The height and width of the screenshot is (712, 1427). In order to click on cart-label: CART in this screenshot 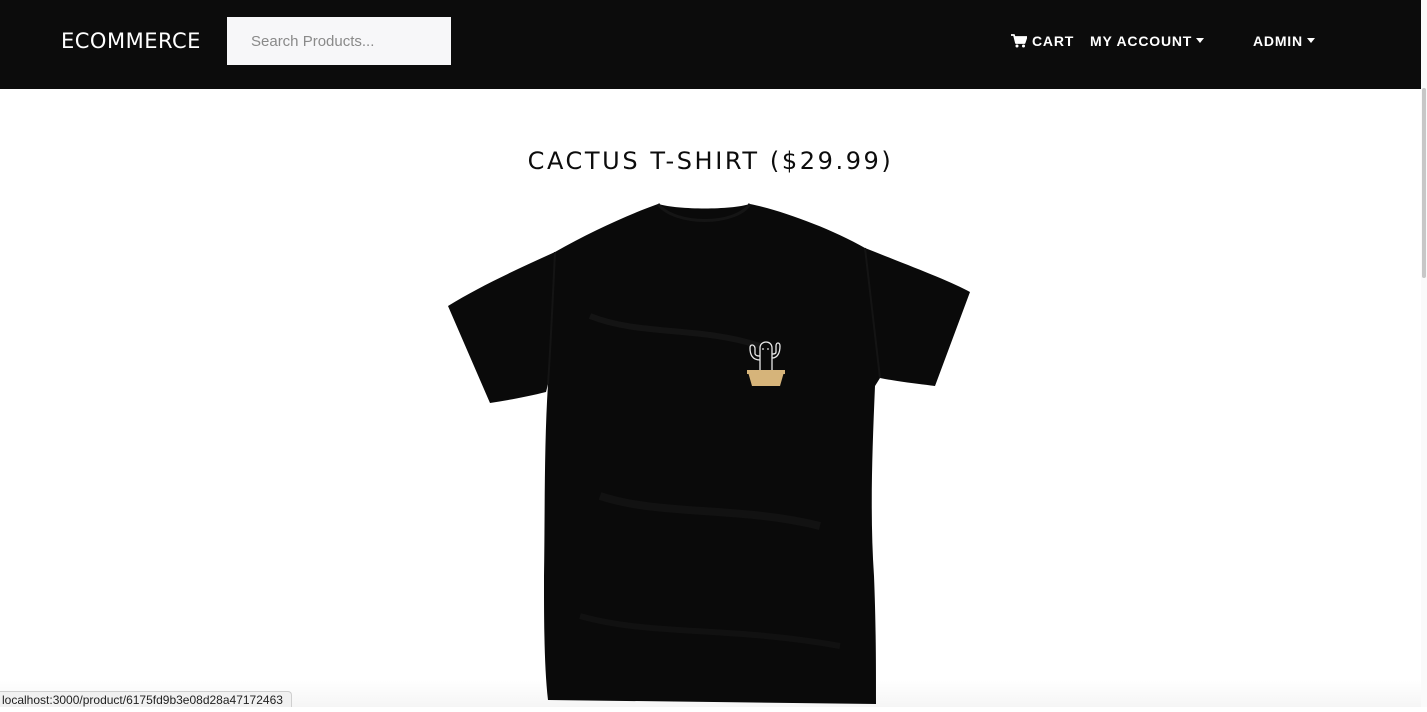, I will do `click(1053, 41)`.